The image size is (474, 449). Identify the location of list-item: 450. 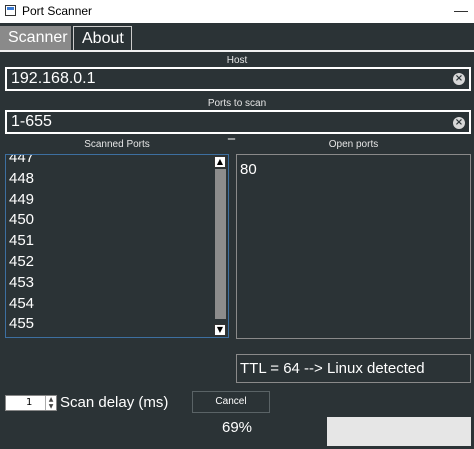
(21, 220).